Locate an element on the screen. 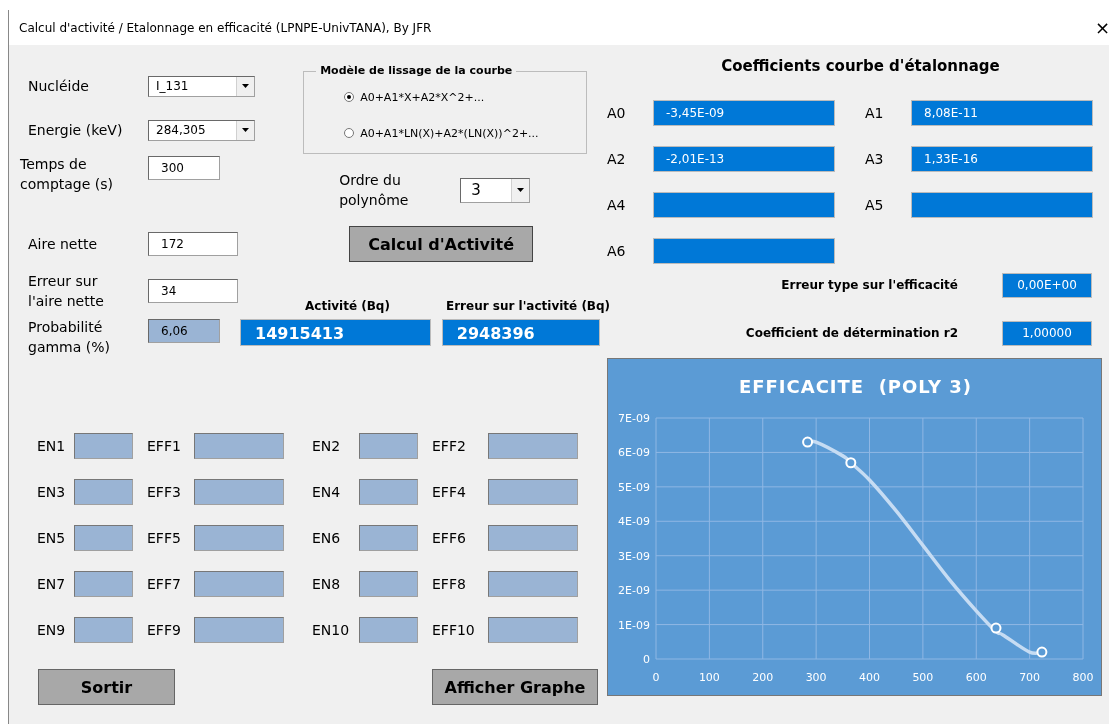  coefficient-label: A0 is located at coordinates (617, 113).